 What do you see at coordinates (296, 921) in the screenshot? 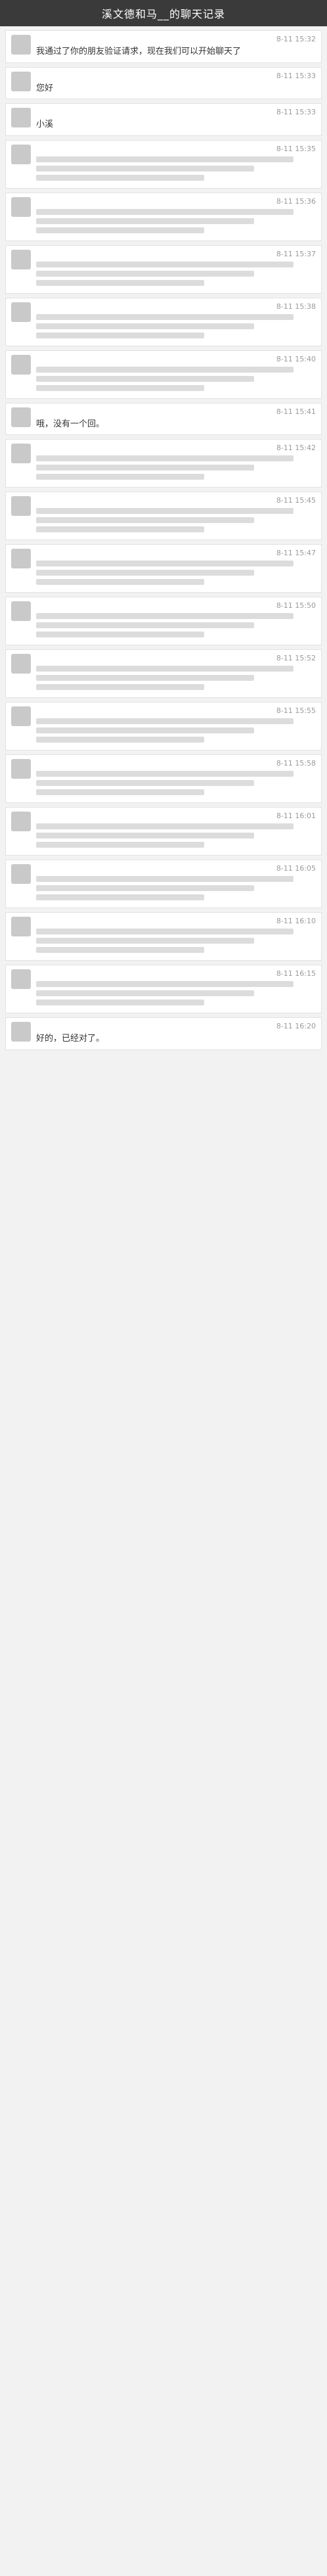
I see `message-time: 8-11 16:10` at bounding box center [296, 921].